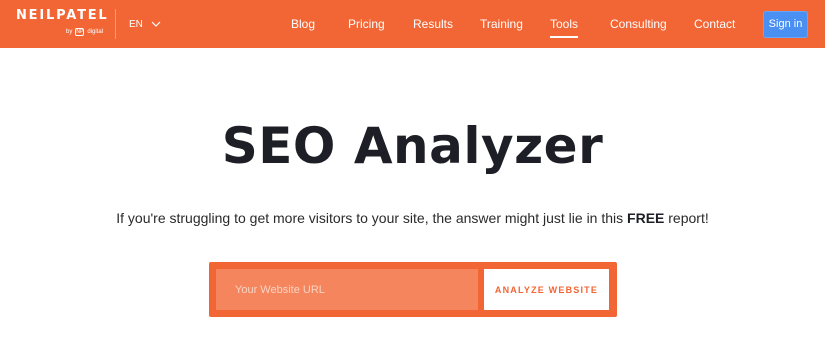 This screenshot has height=339, width=825. Describe the element at coordinates (115, 24) in the screenshot. I see `header-divider` at that location.